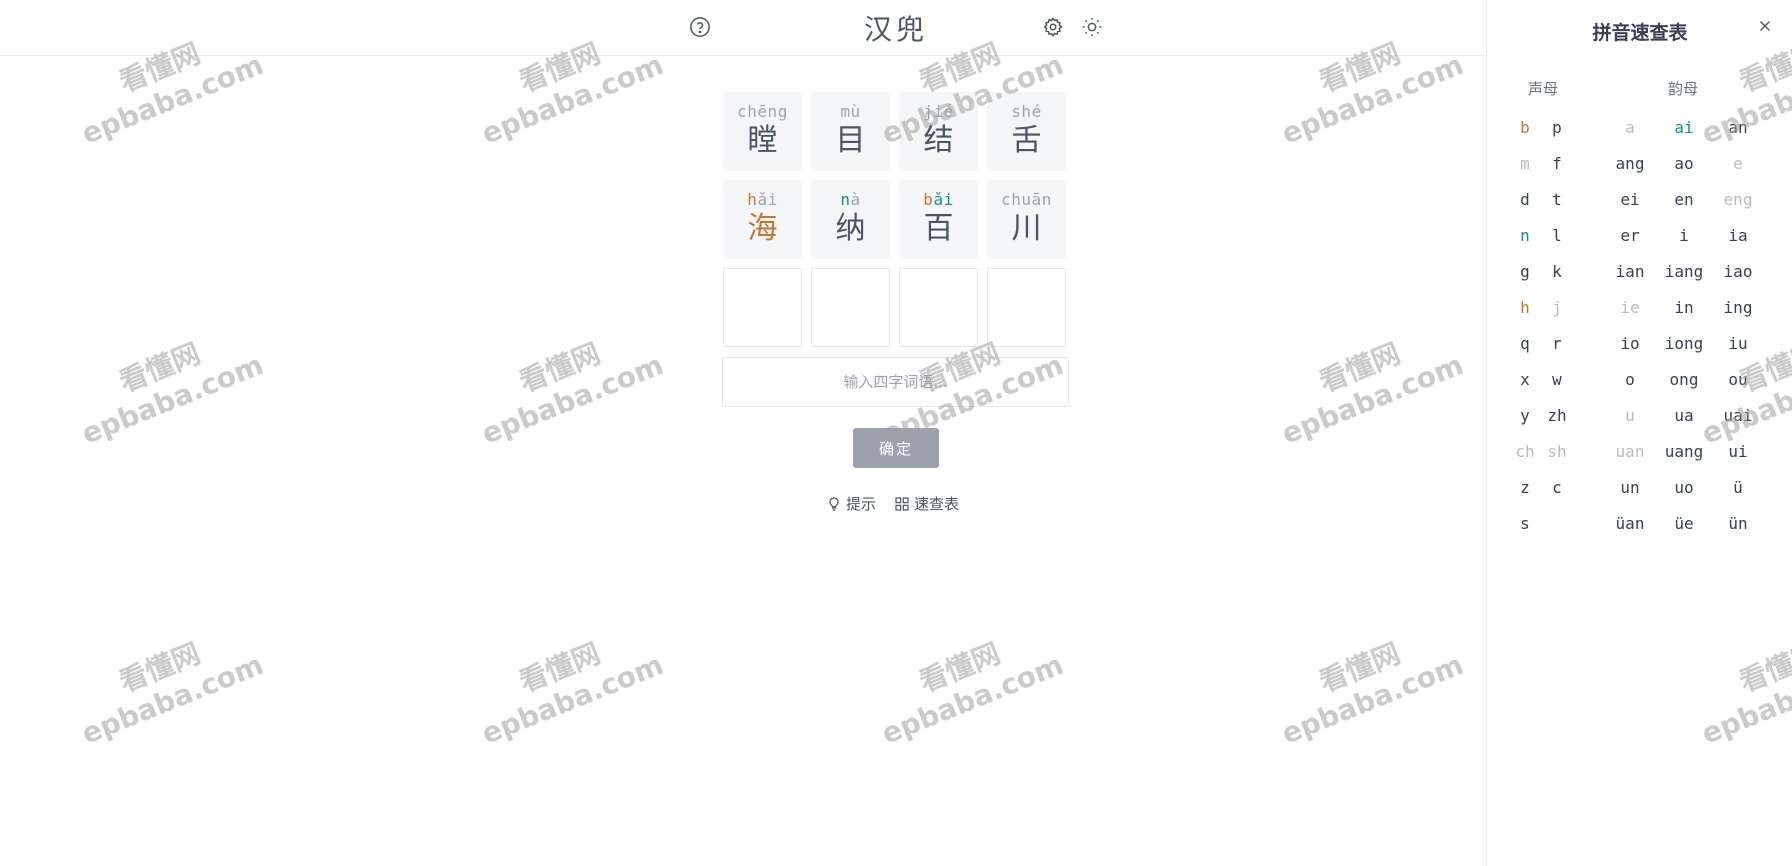  Describe the element at coordinates (1557, 235) in the screenshot. I see `pinyin-key: l` at that location.